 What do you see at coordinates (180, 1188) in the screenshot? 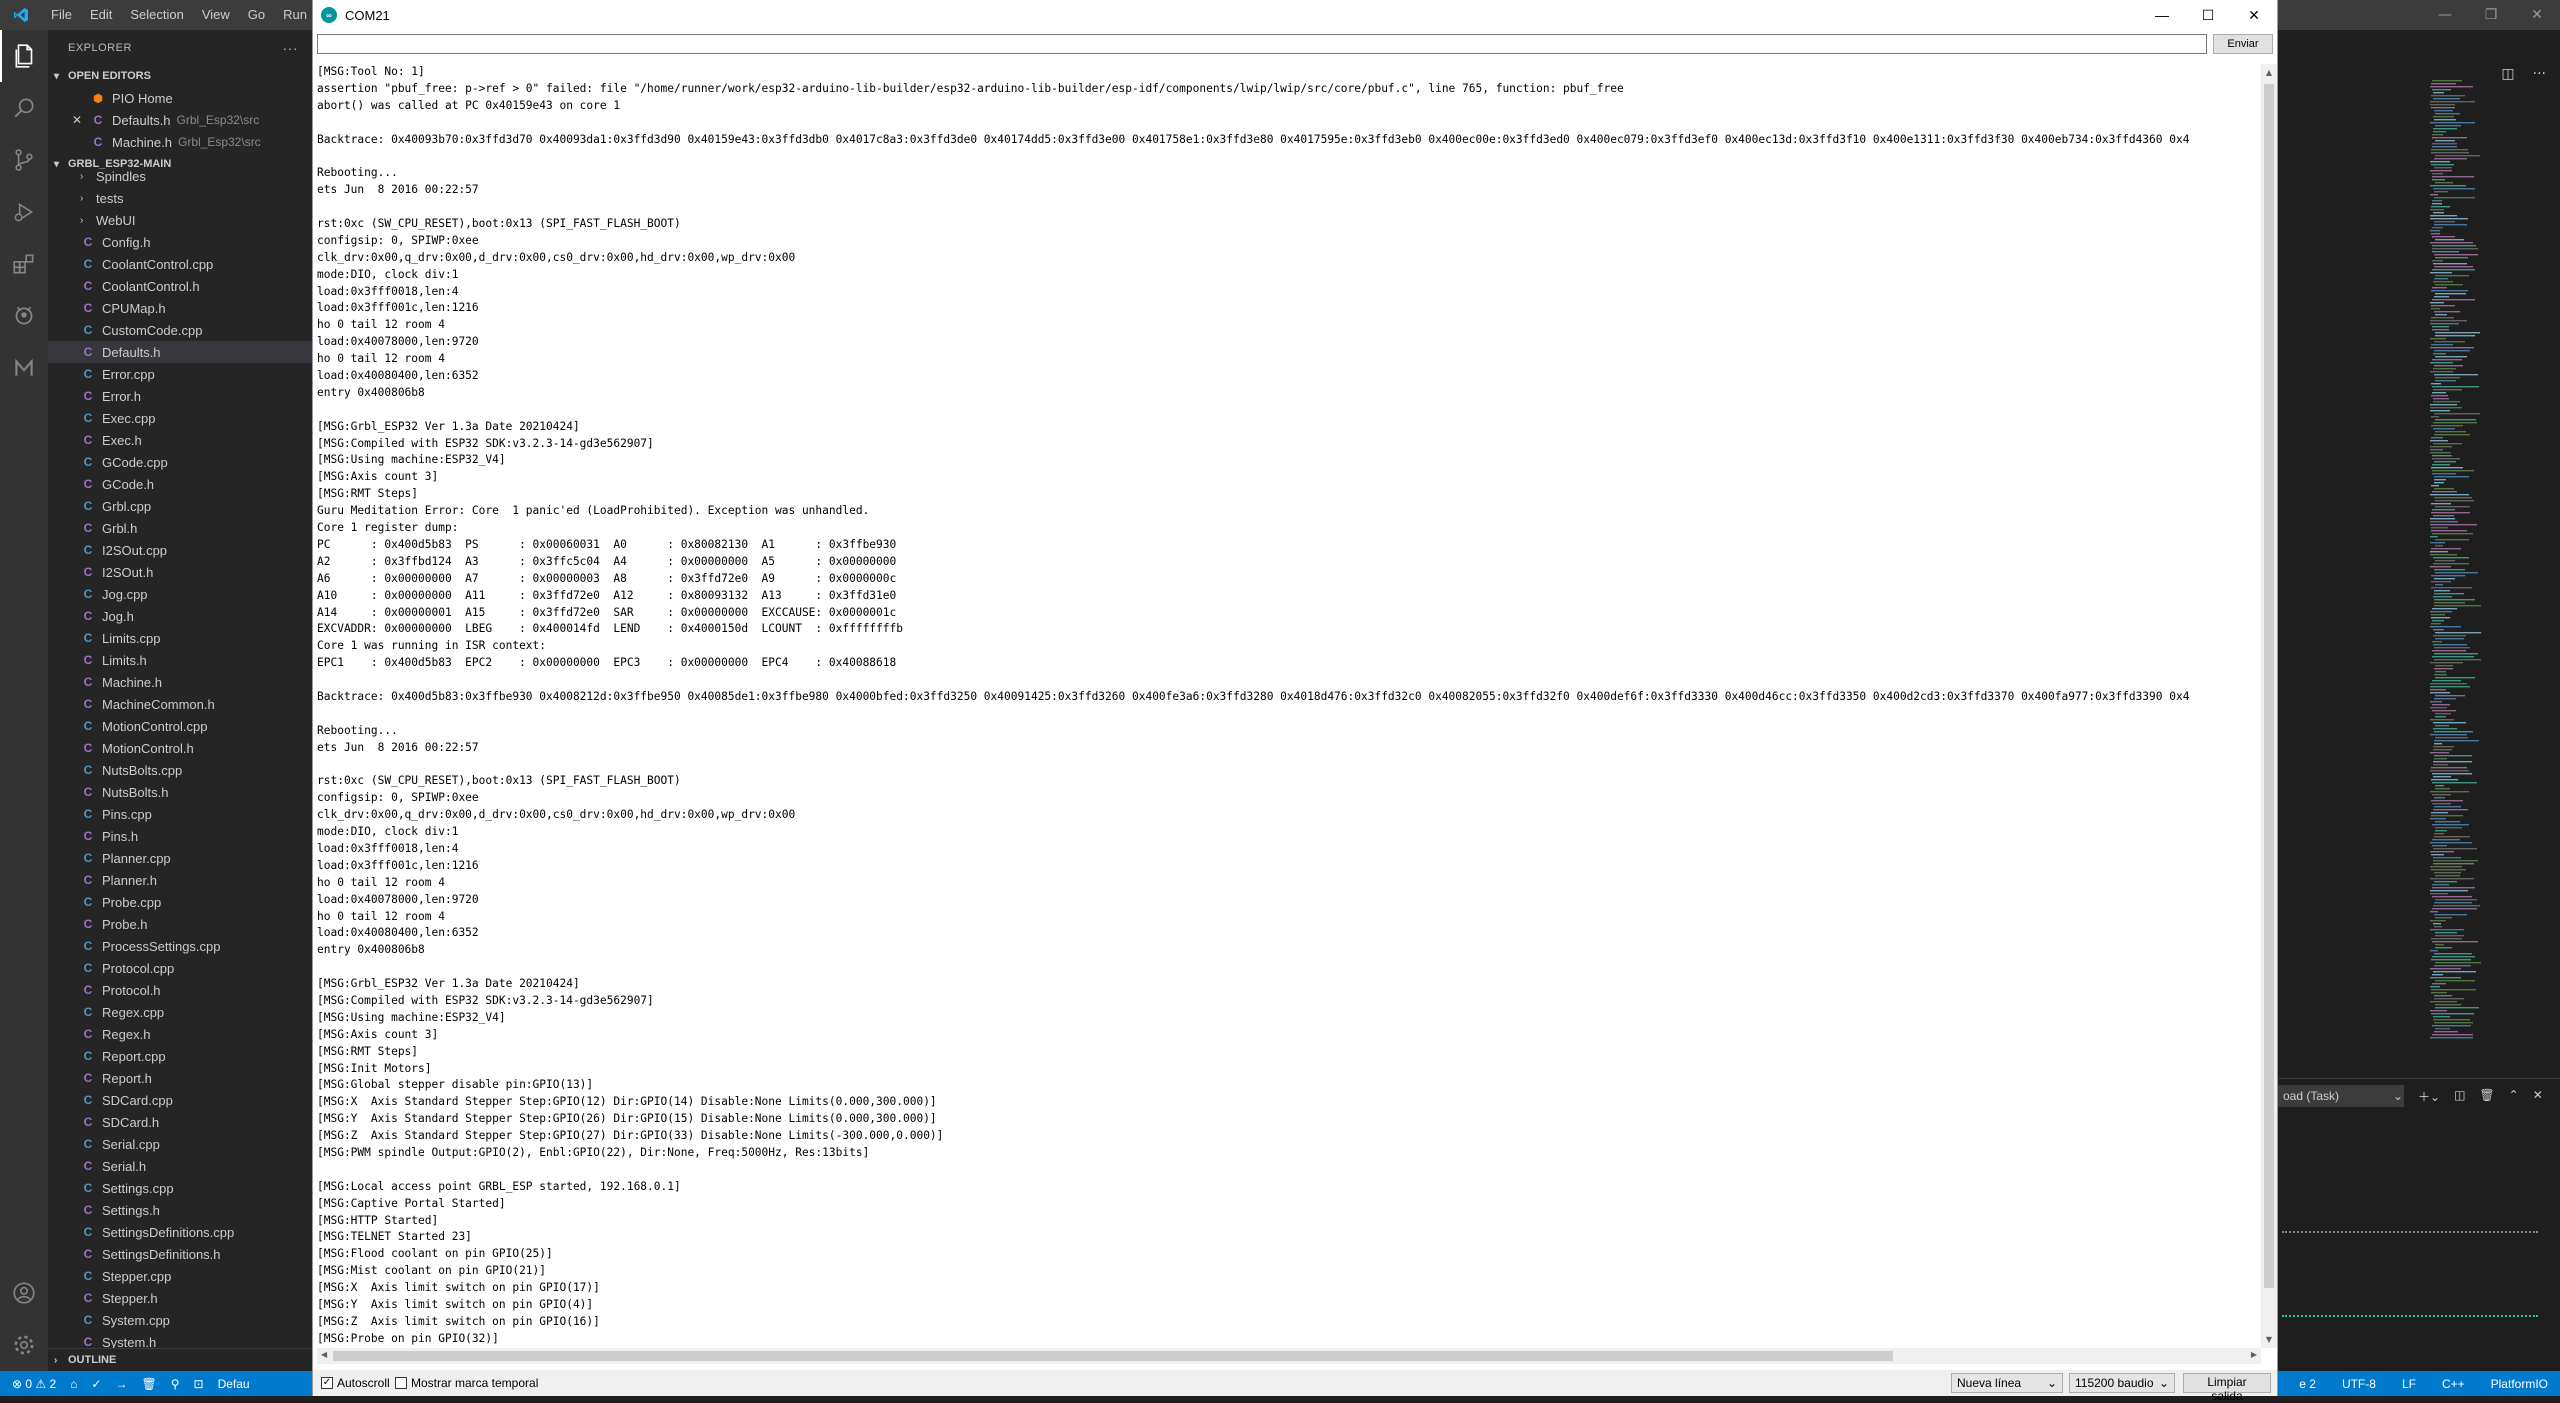
I see `file-item: C Settings.cpp` at bounding box center [180, 1188].